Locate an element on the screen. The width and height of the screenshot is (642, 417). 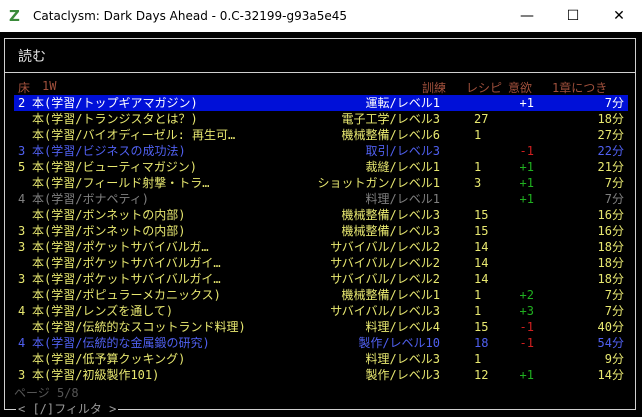
book-row: 4 本(学習/レンズを通して) サバイバル/レベル3 1 +3 7分 is located at coordinates (321, 311).